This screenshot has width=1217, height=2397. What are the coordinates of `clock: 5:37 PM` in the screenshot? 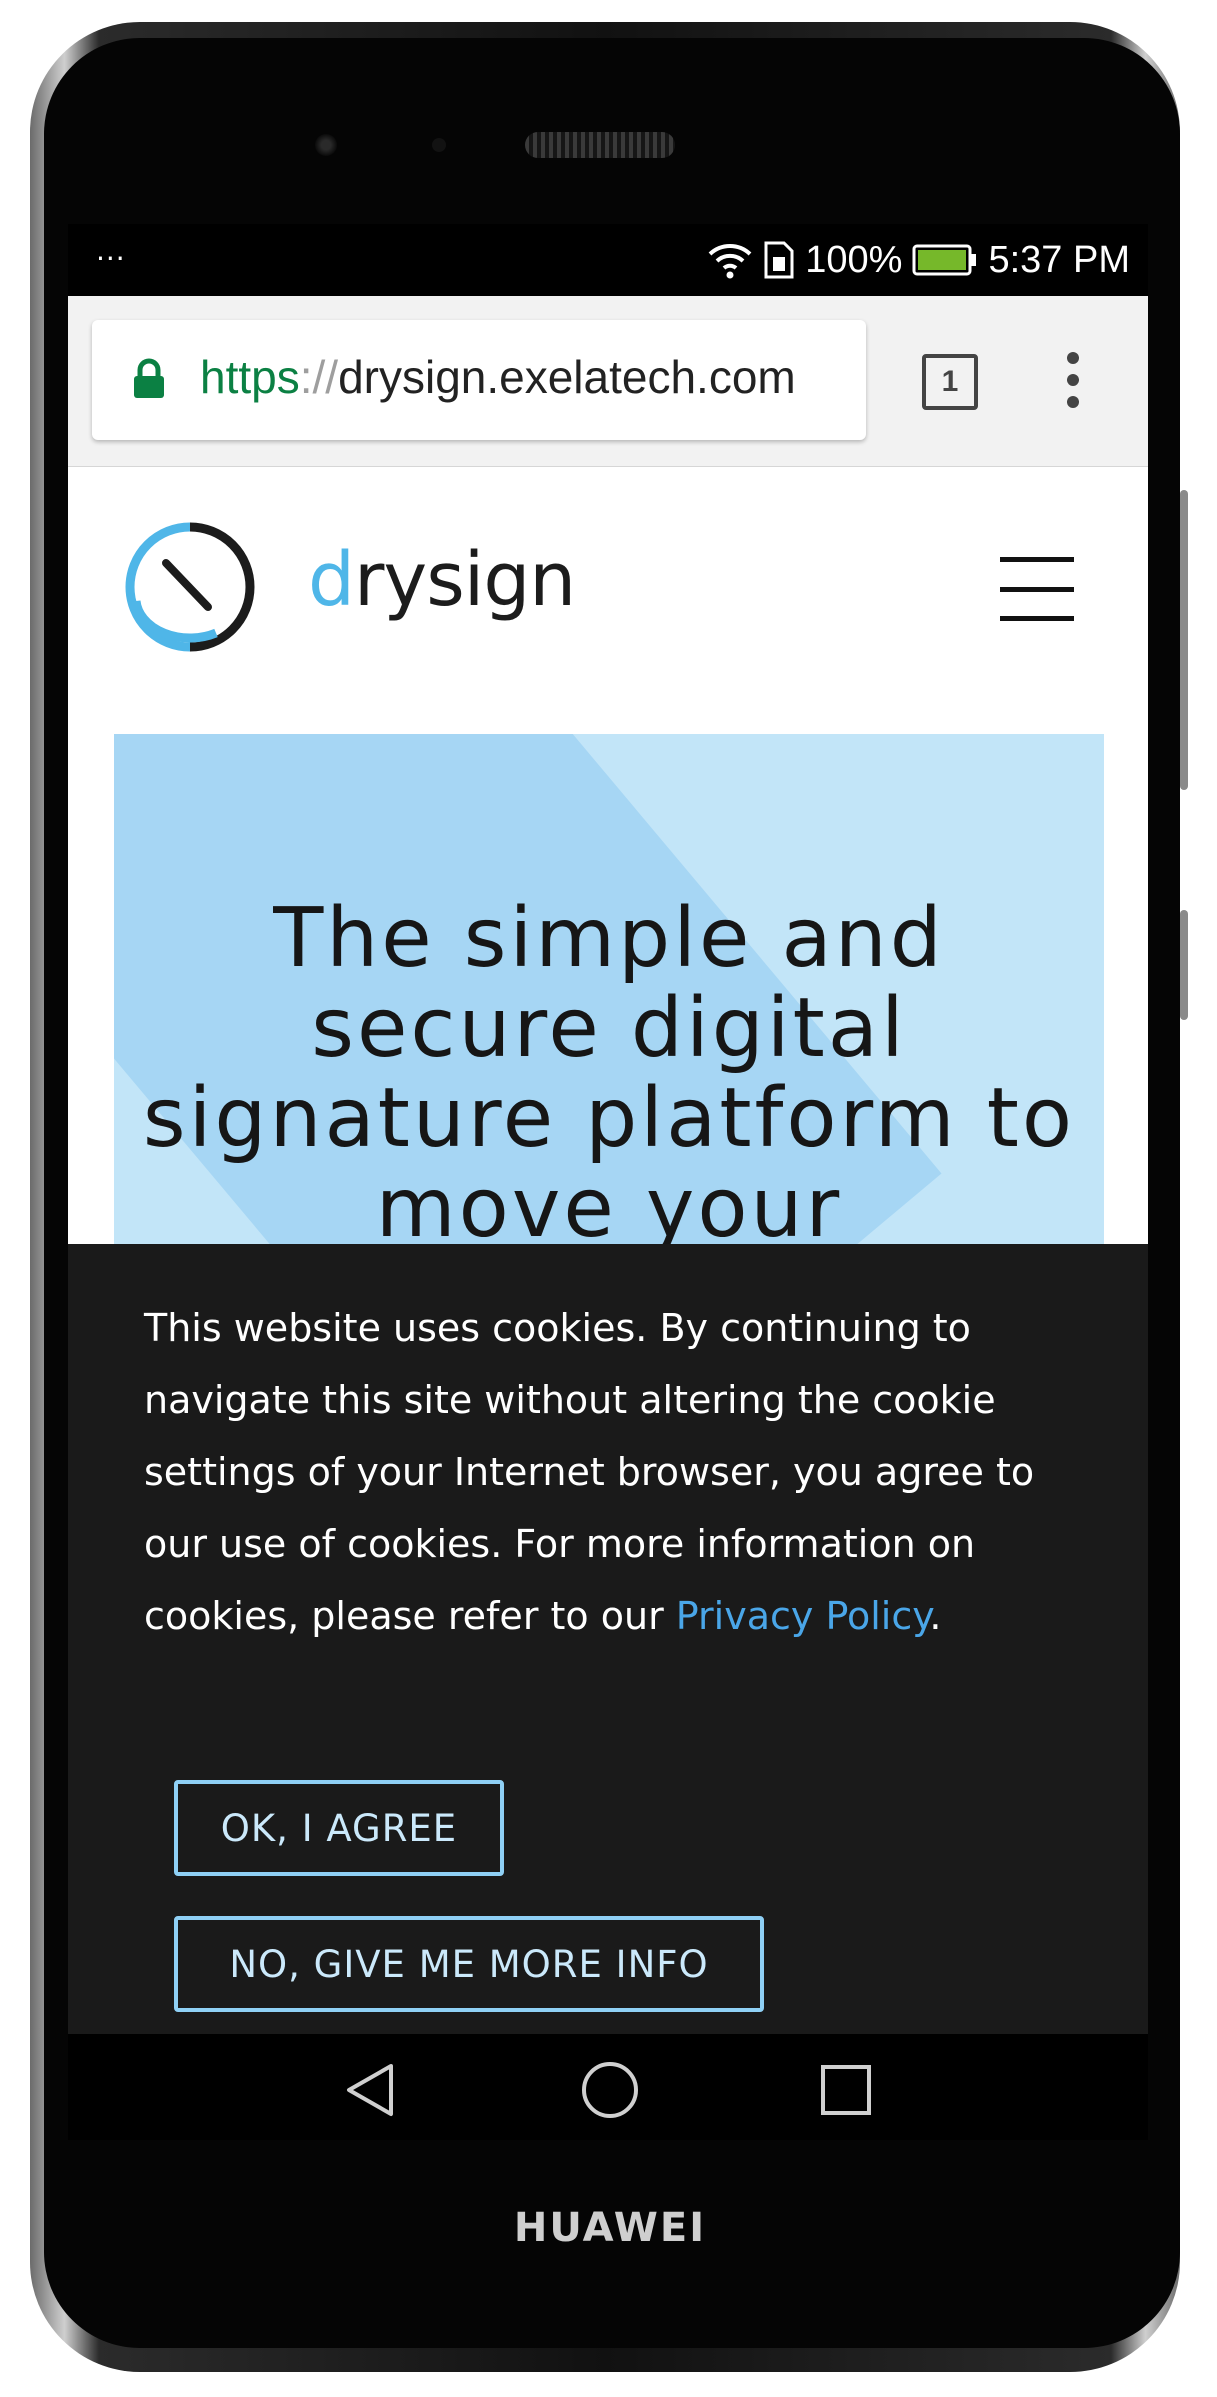 It's located at (1059, 259).